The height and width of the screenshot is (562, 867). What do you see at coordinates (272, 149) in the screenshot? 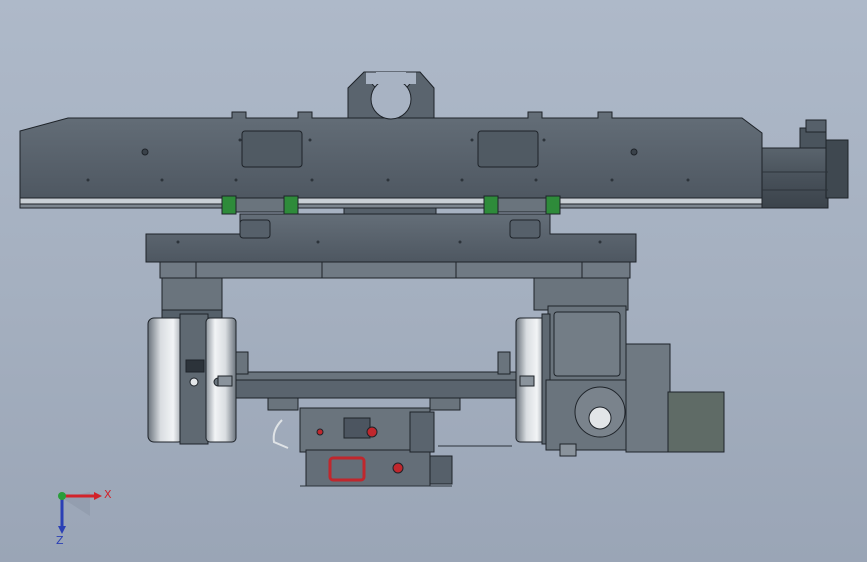
I see `access-window-left` at bounding box center [272, 149].